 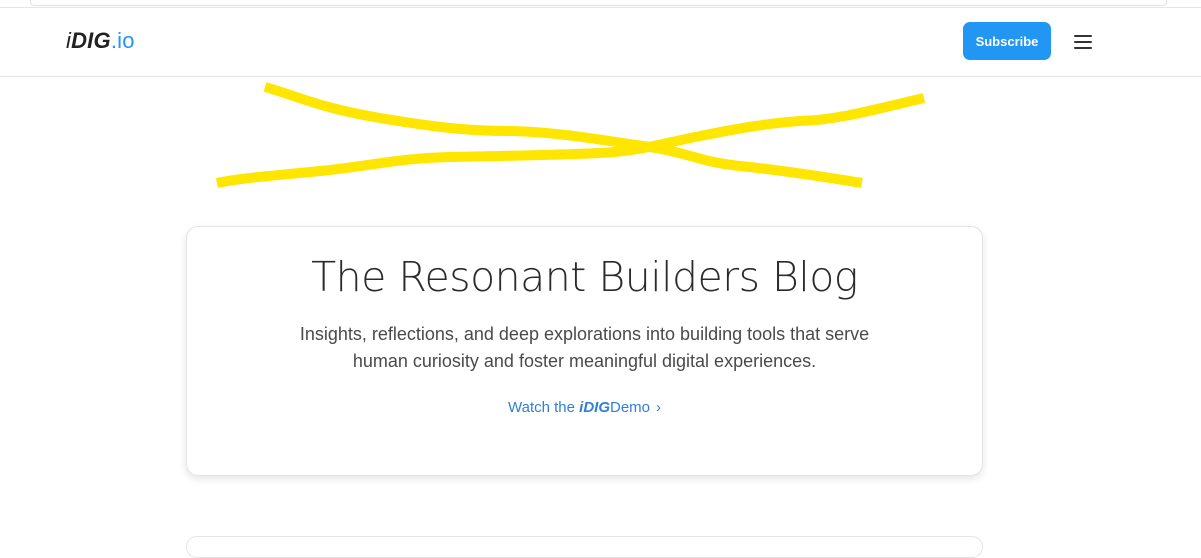 What do you see at coordinates (544, 407) in the screenshot?
I see `demo-link-text-before: Watch the` at bounding box center [544, 407].